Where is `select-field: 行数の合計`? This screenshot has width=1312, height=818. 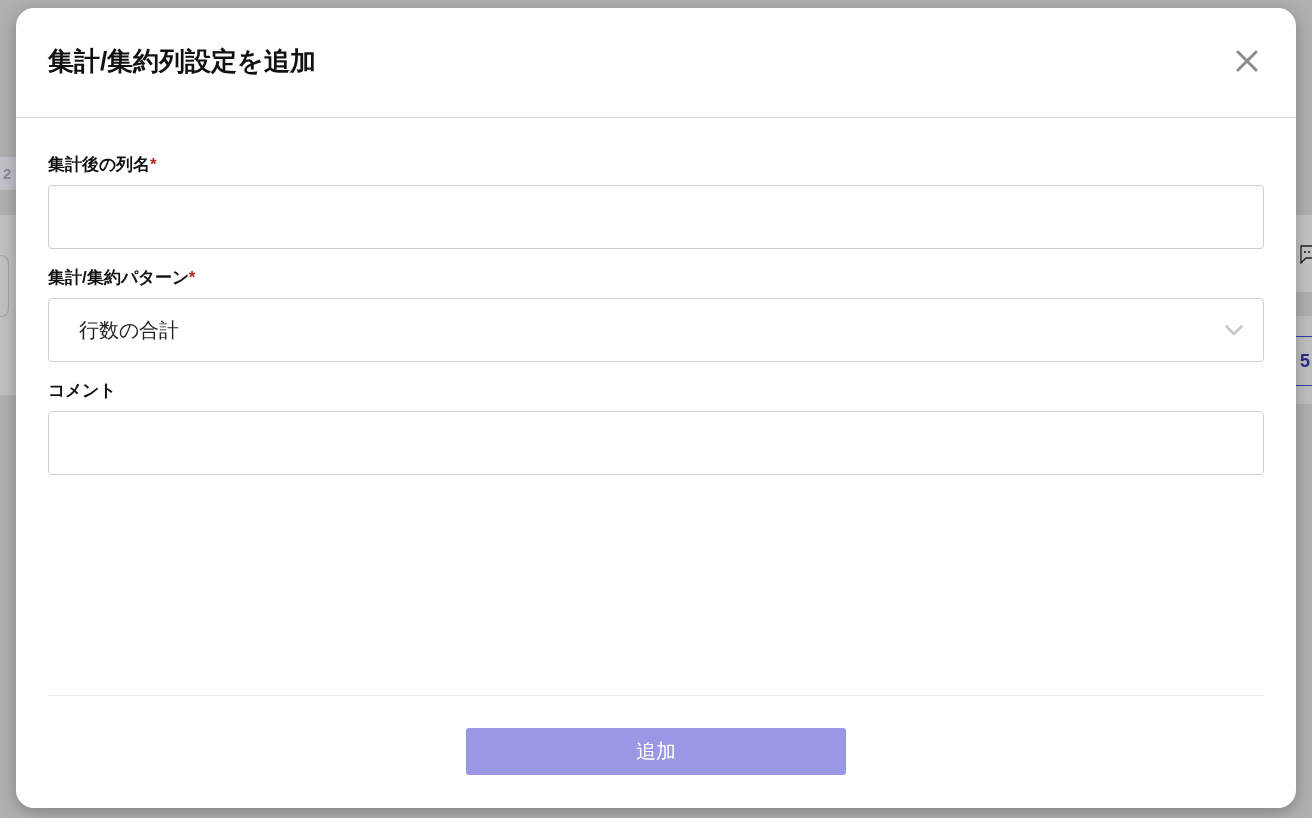
select-field: 行数の合計 is located at coordinates (656, 330).